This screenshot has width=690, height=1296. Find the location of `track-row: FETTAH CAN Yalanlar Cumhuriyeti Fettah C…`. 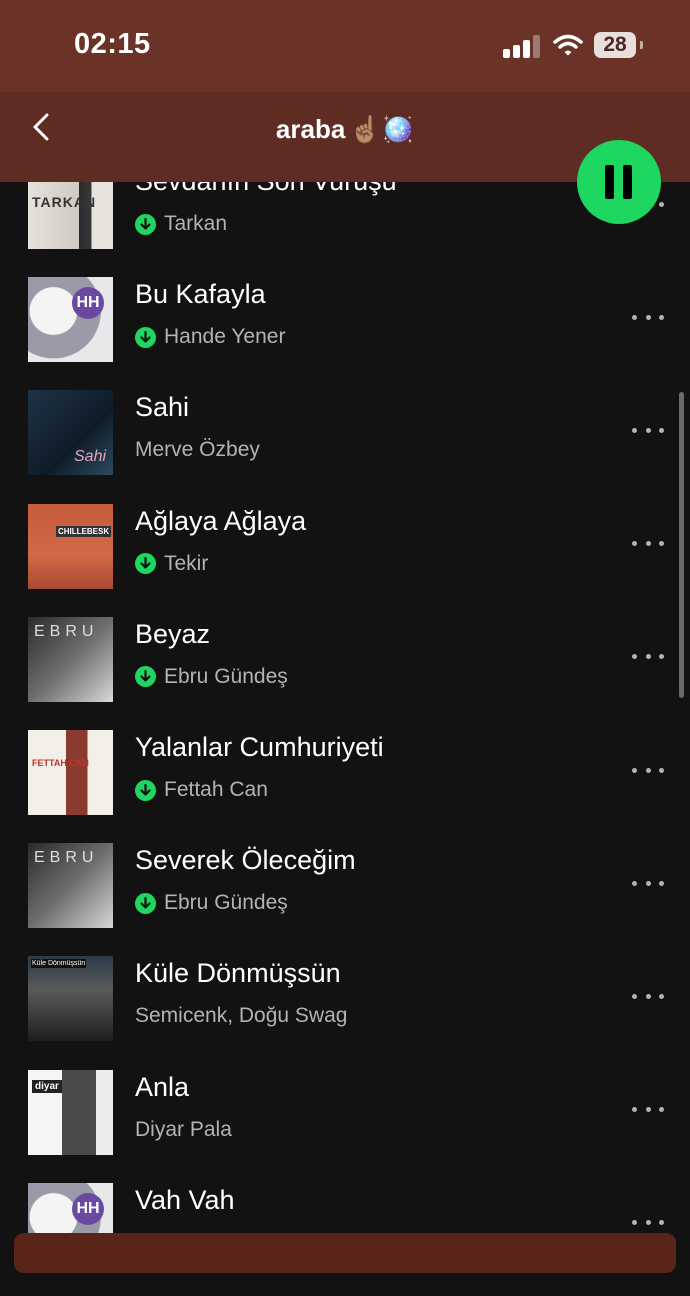

track-row: FETTAH CAN Yalanlar Cumhuriyeti Fettah C… is located at coordinates (345, 786).